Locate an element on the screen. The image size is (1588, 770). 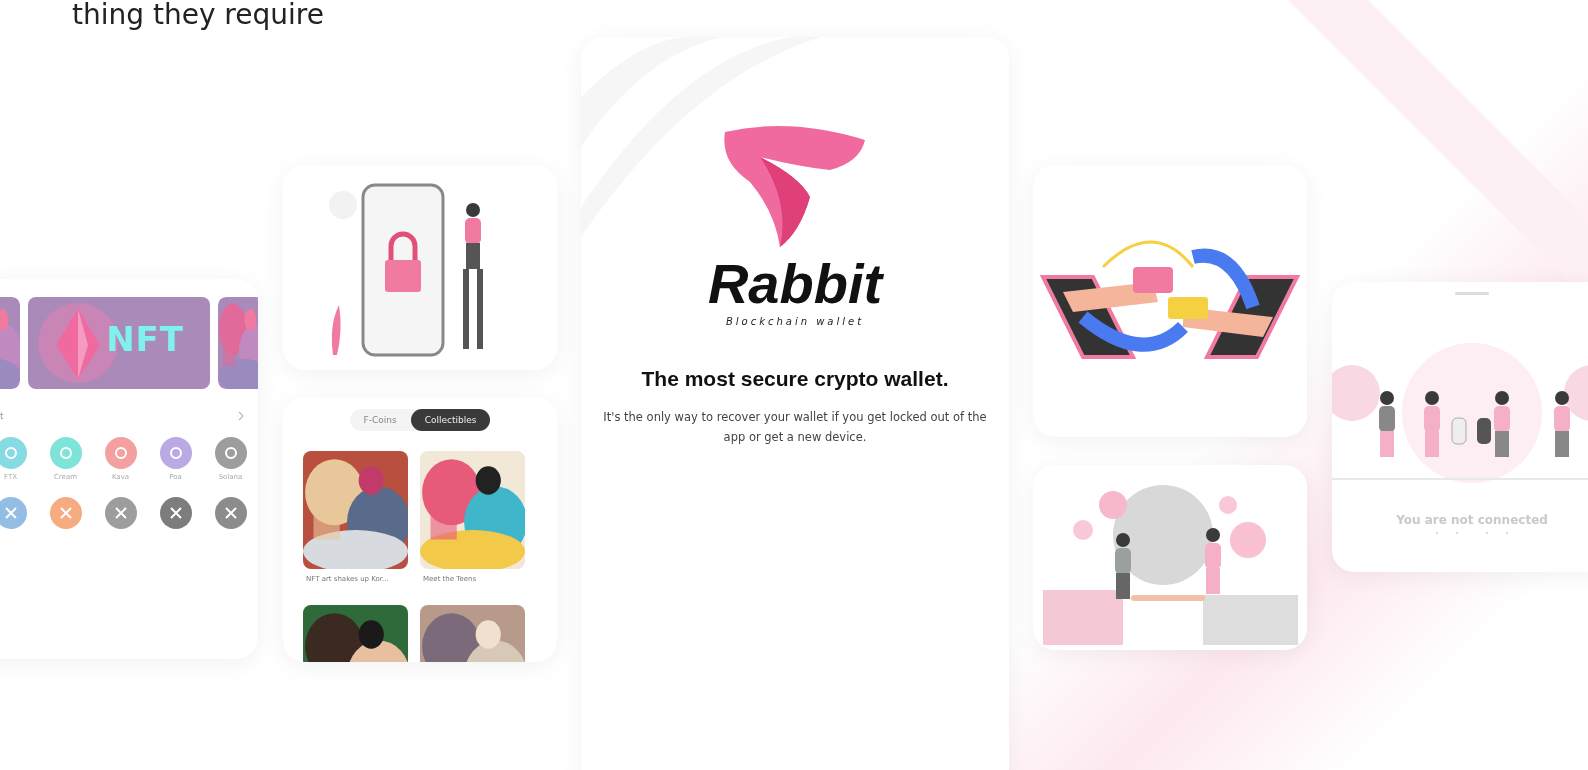
description: It's the only way to recover your wallet if you get locked out of the app or get a new device. is located at coordinates (795, 427).